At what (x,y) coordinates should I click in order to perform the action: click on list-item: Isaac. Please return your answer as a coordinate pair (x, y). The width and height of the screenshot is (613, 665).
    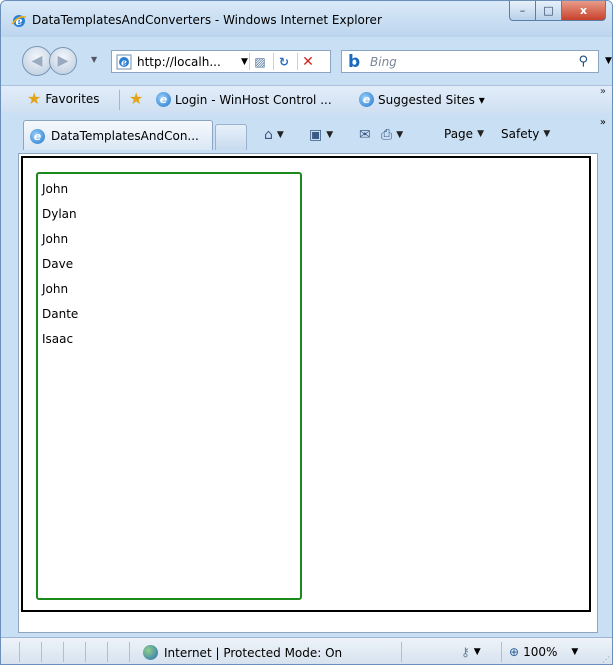
    Looking at the image, I should click on (57, 339).